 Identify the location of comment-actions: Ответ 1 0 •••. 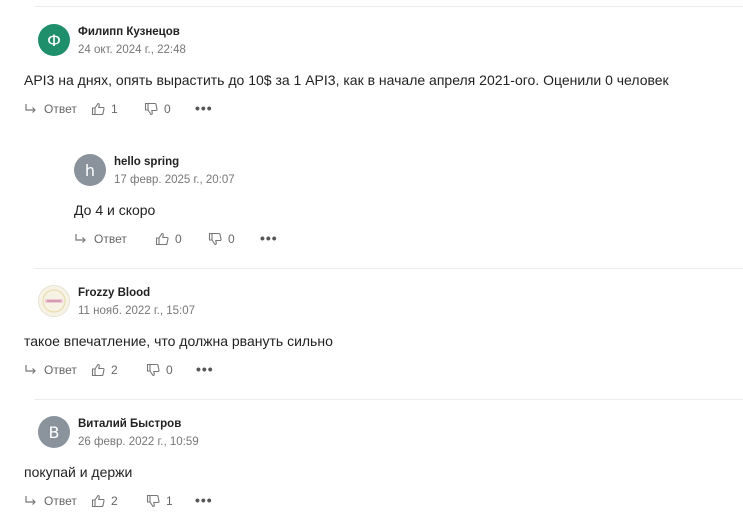
(383, 110).